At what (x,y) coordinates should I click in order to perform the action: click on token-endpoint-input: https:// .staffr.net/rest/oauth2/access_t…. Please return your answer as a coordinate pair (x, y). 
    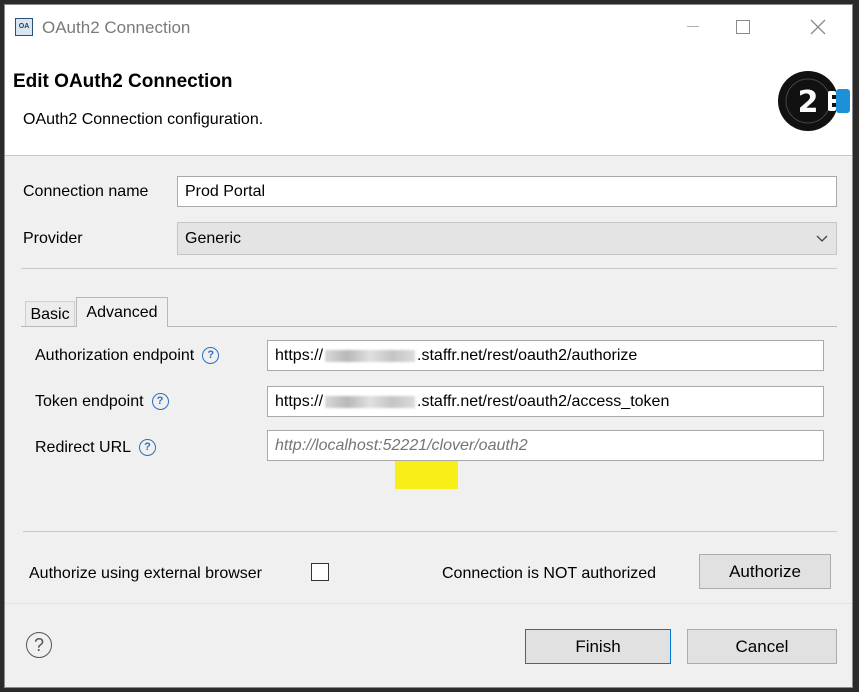
    Looking at the image, I should click on (545, 401).